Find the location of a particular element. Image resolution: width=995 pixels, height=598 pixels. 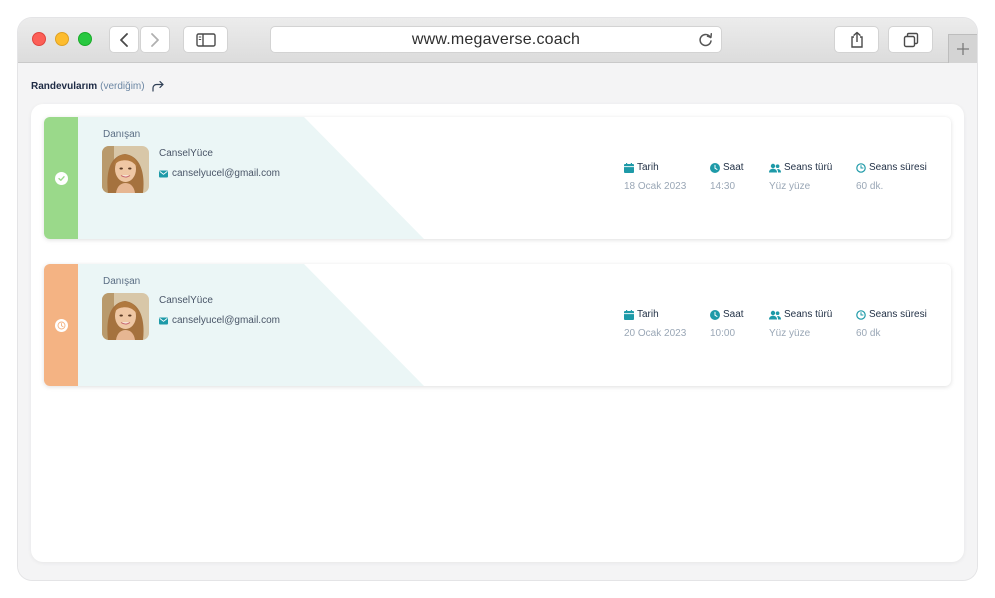

address-bar: www.megaverse.coach is located at coordinates (496, 39).